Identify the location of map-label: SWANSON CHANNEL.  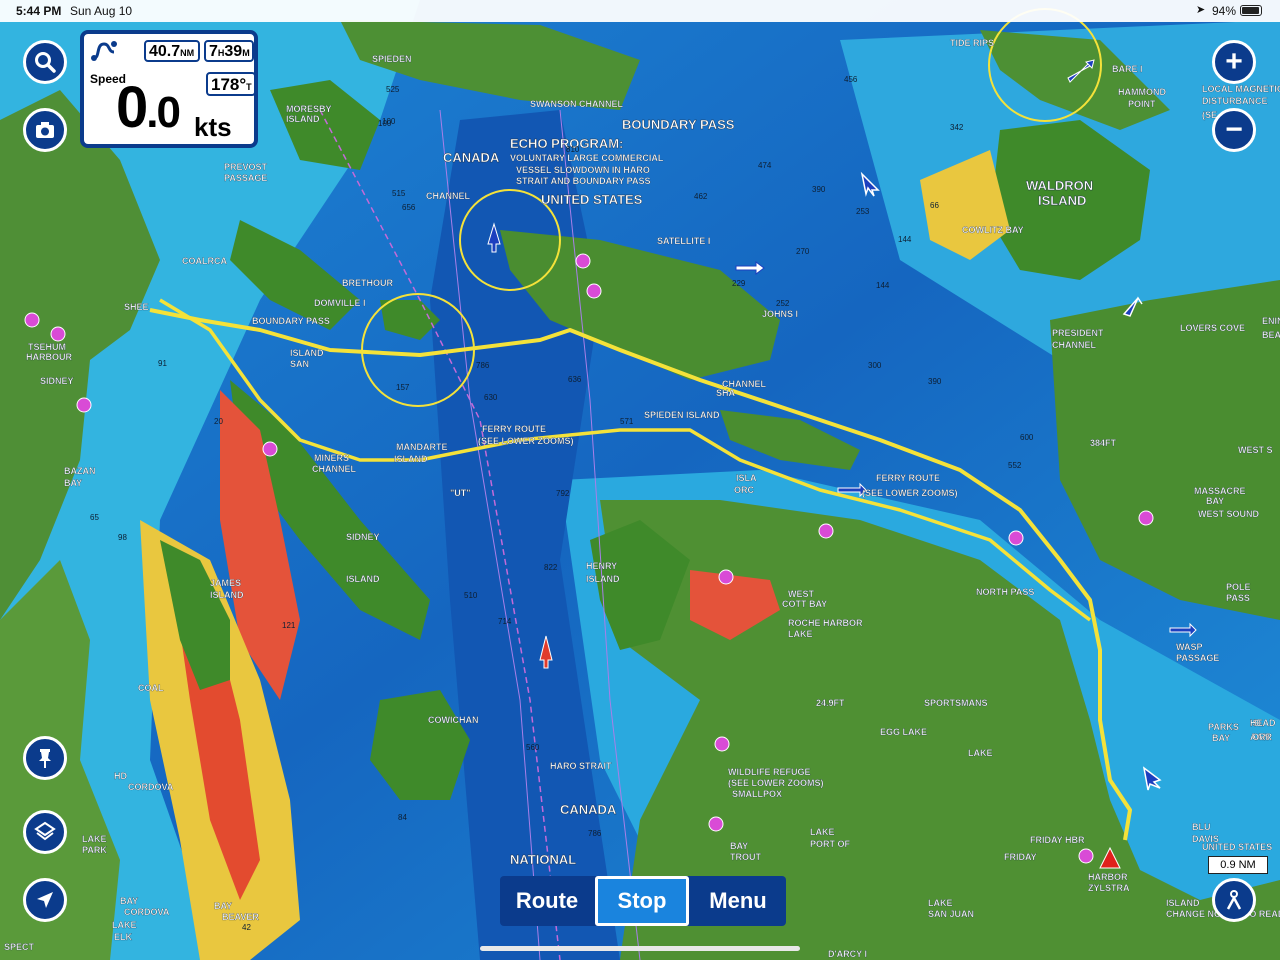
(577, 104).